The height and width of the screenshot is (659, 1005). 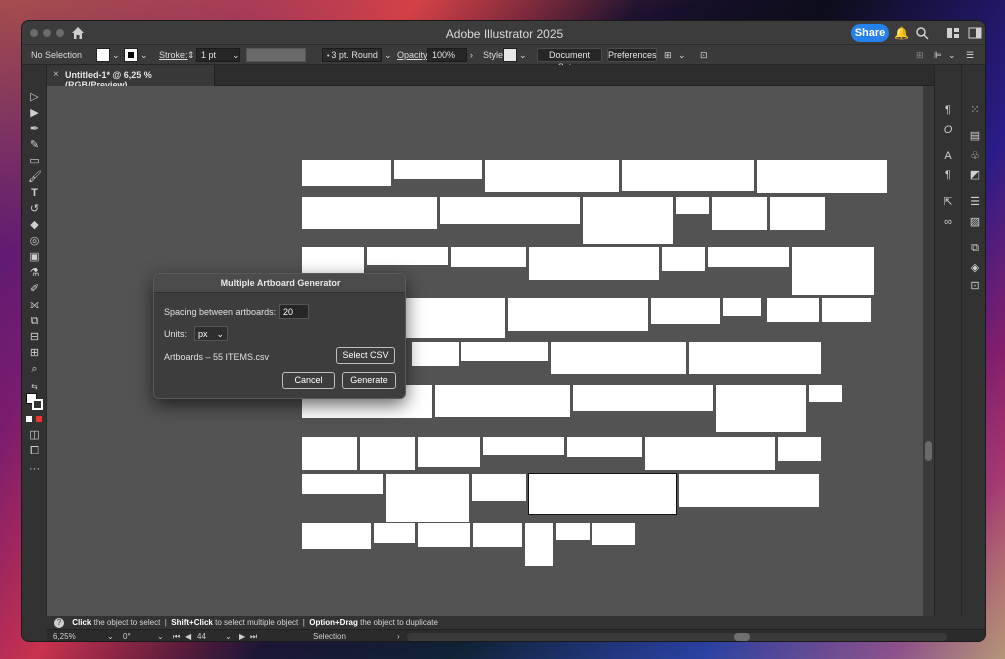 I want to click on align-icon: ⊞, so click(x=668, y=55).